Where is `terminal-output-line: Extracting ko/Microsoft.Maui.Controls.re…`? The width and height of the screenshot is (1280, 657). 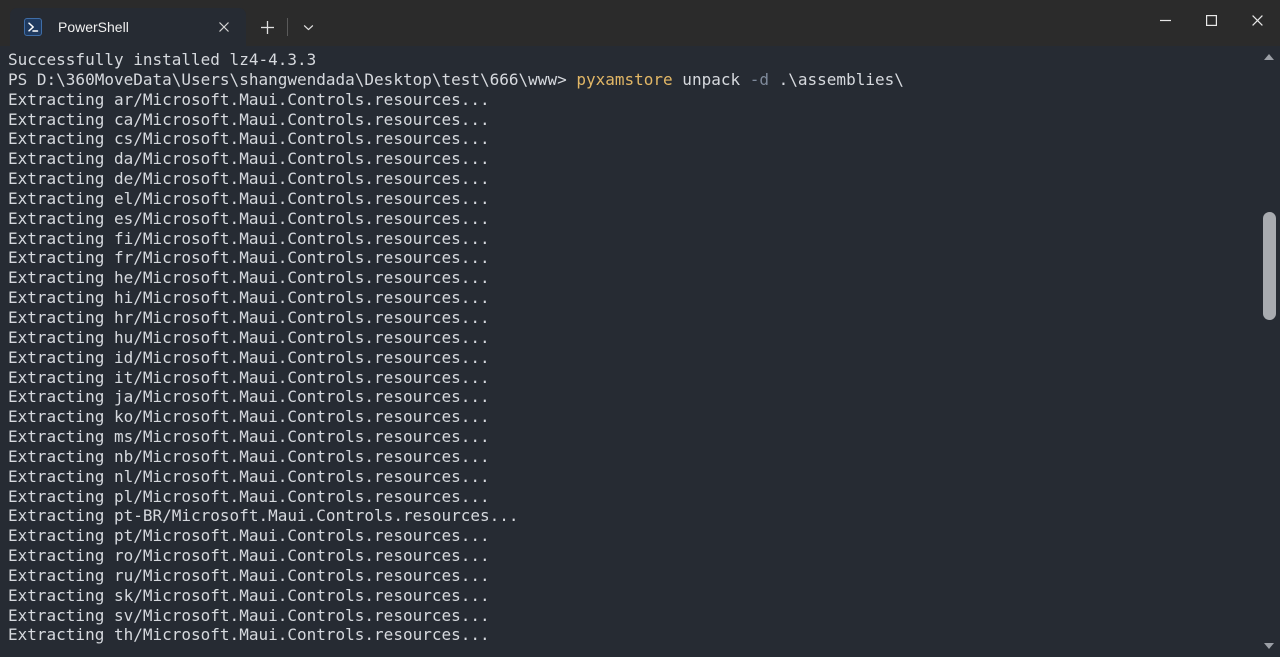 terminal-output-line: Extracting ko/Microsoft.Maui.Controls.re… is located at coordinates (249, 417).